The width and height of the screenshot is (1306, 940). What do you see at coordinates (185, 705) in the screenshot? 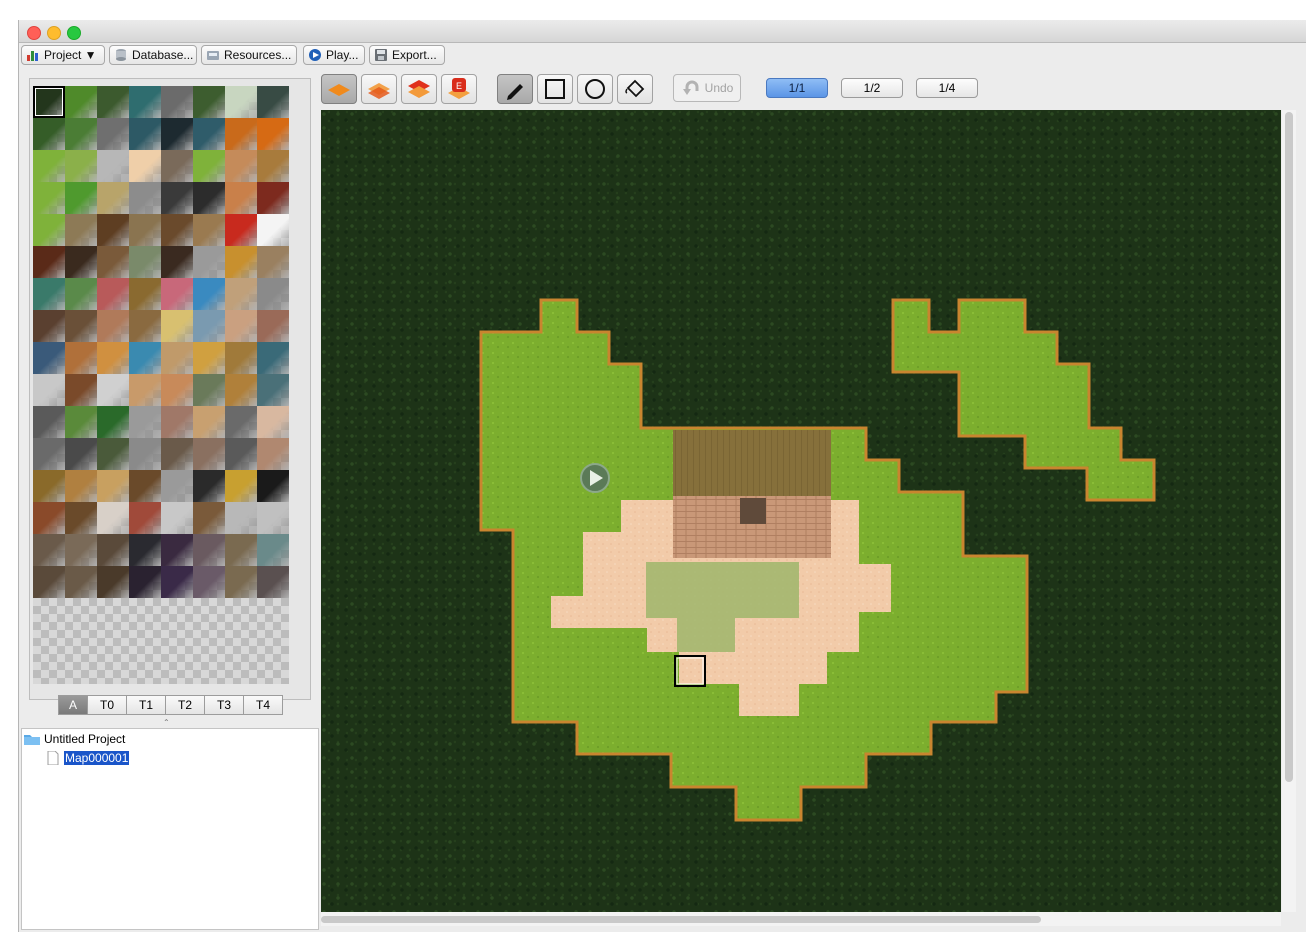
I see `tab-t2: T2` at bounding box center [185, 705].